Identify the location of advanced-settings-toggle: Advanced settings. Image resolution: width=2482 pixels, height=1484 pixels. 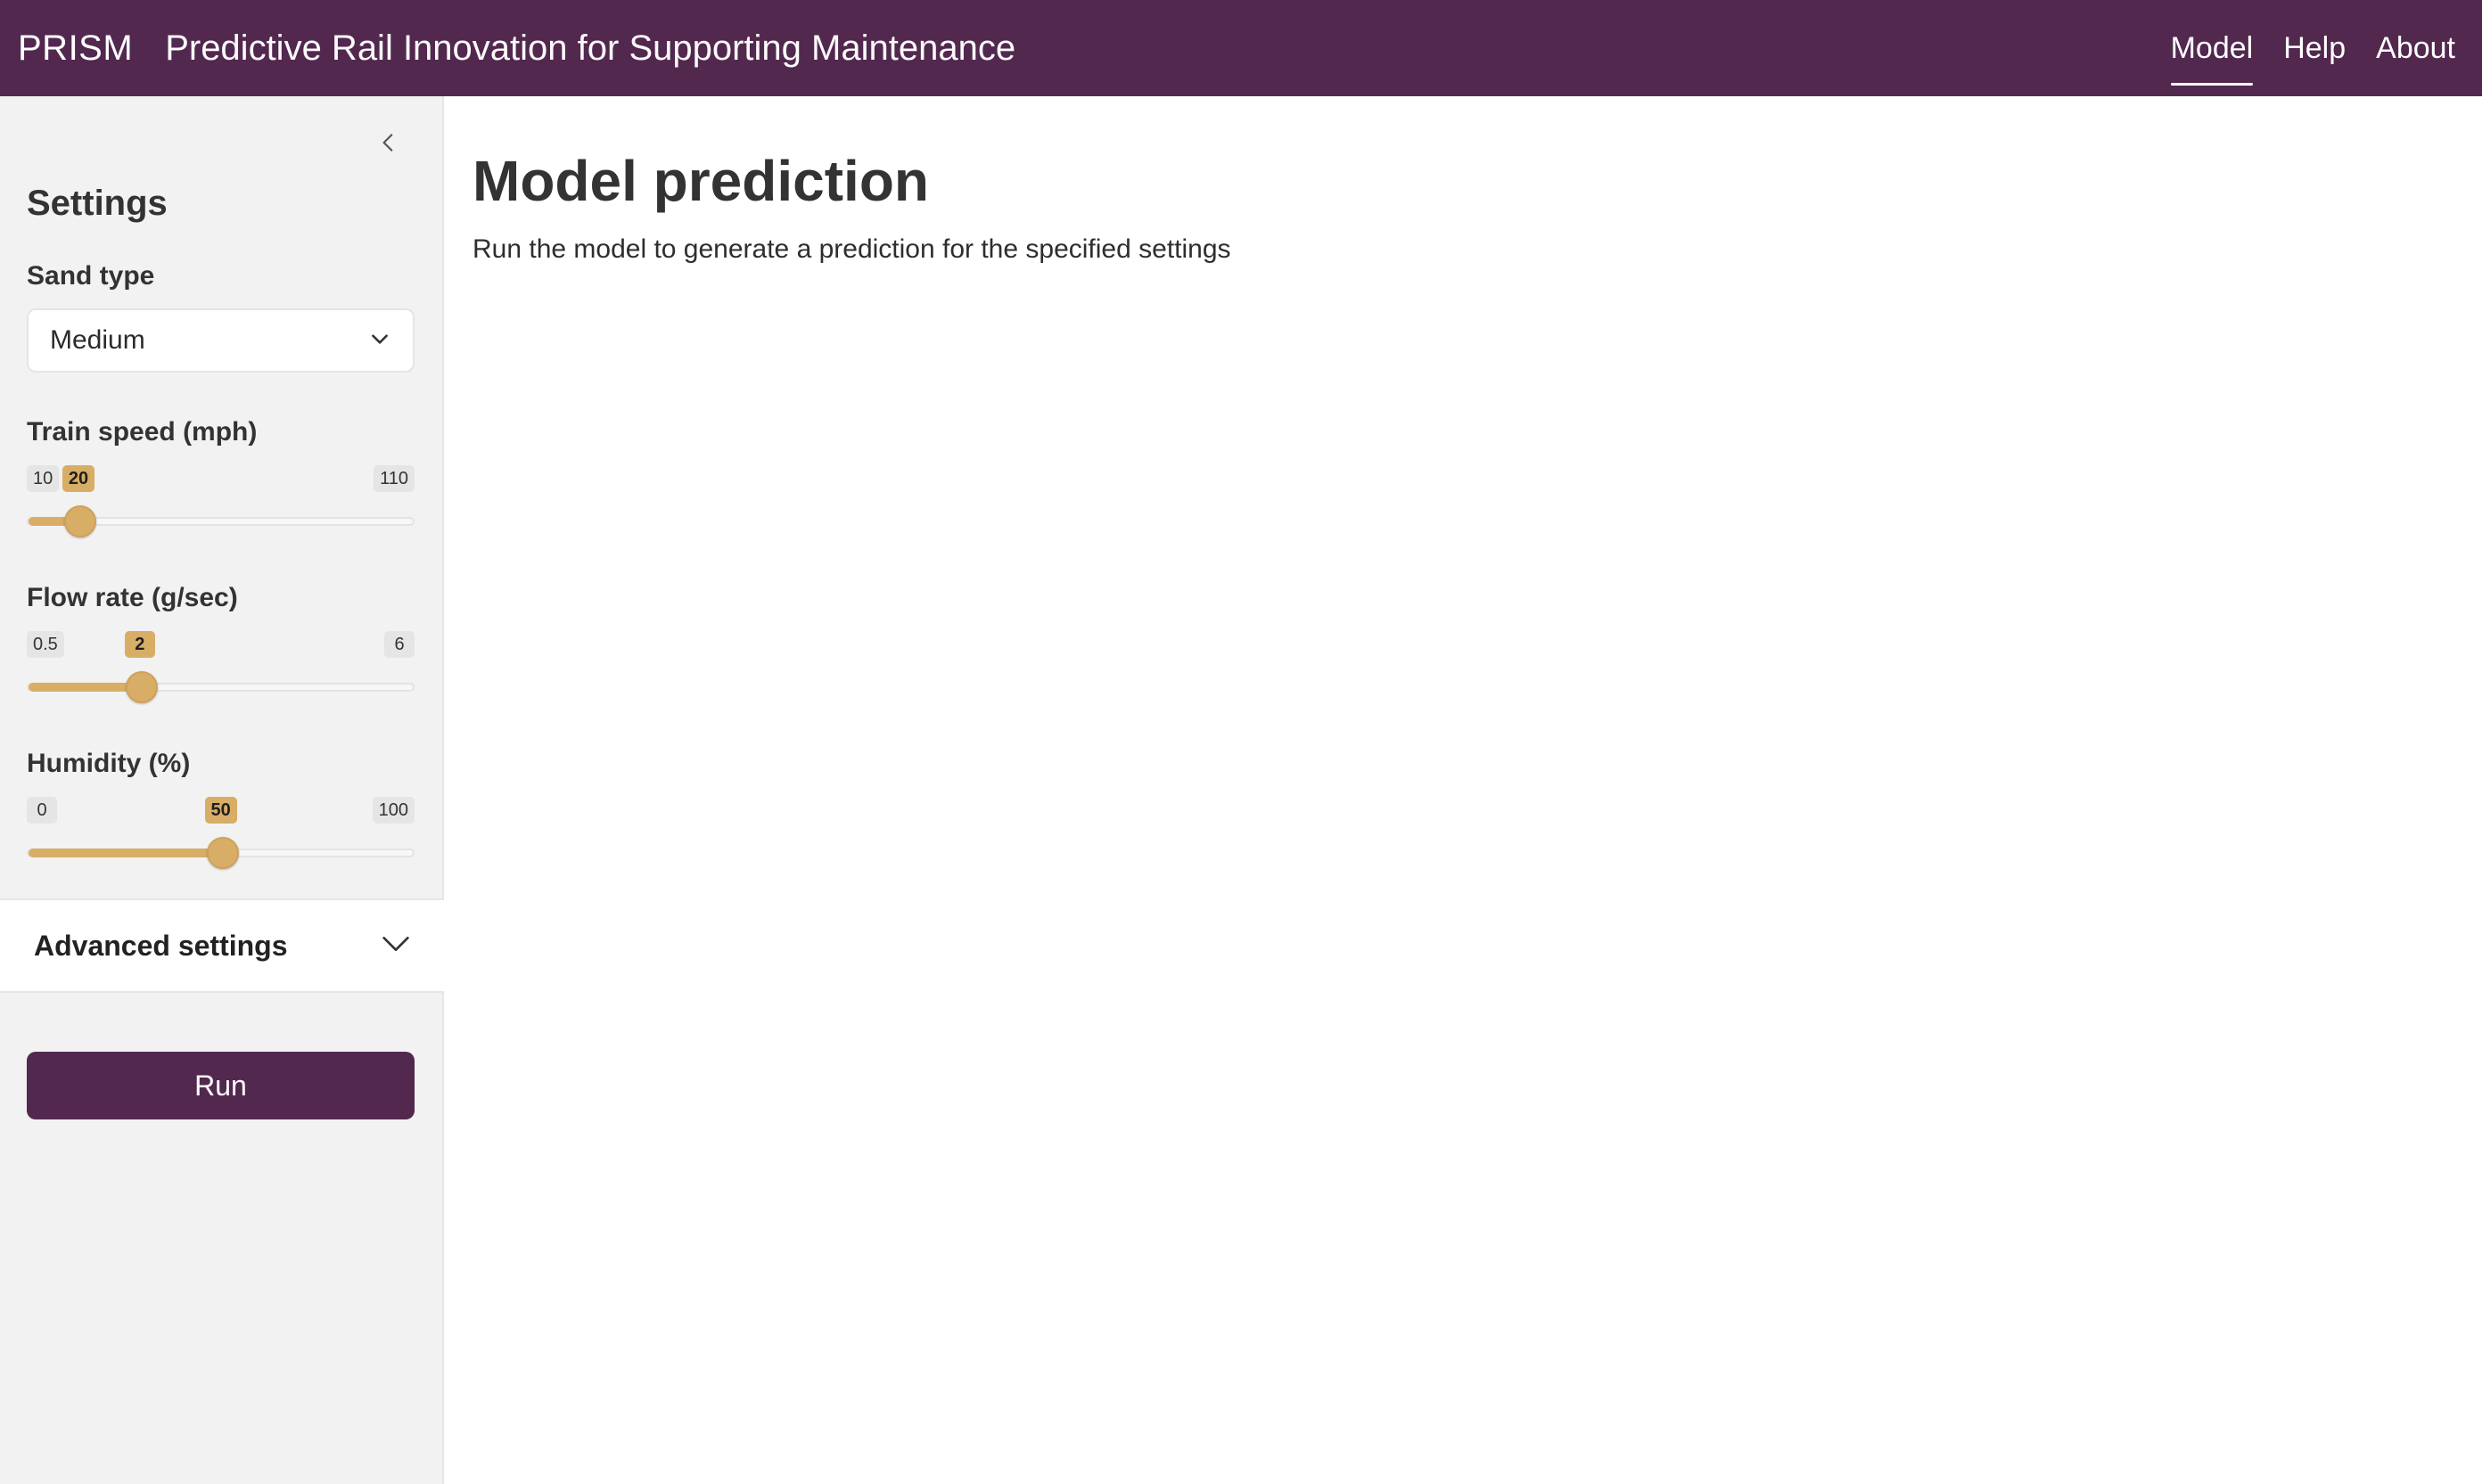
(222, 945).